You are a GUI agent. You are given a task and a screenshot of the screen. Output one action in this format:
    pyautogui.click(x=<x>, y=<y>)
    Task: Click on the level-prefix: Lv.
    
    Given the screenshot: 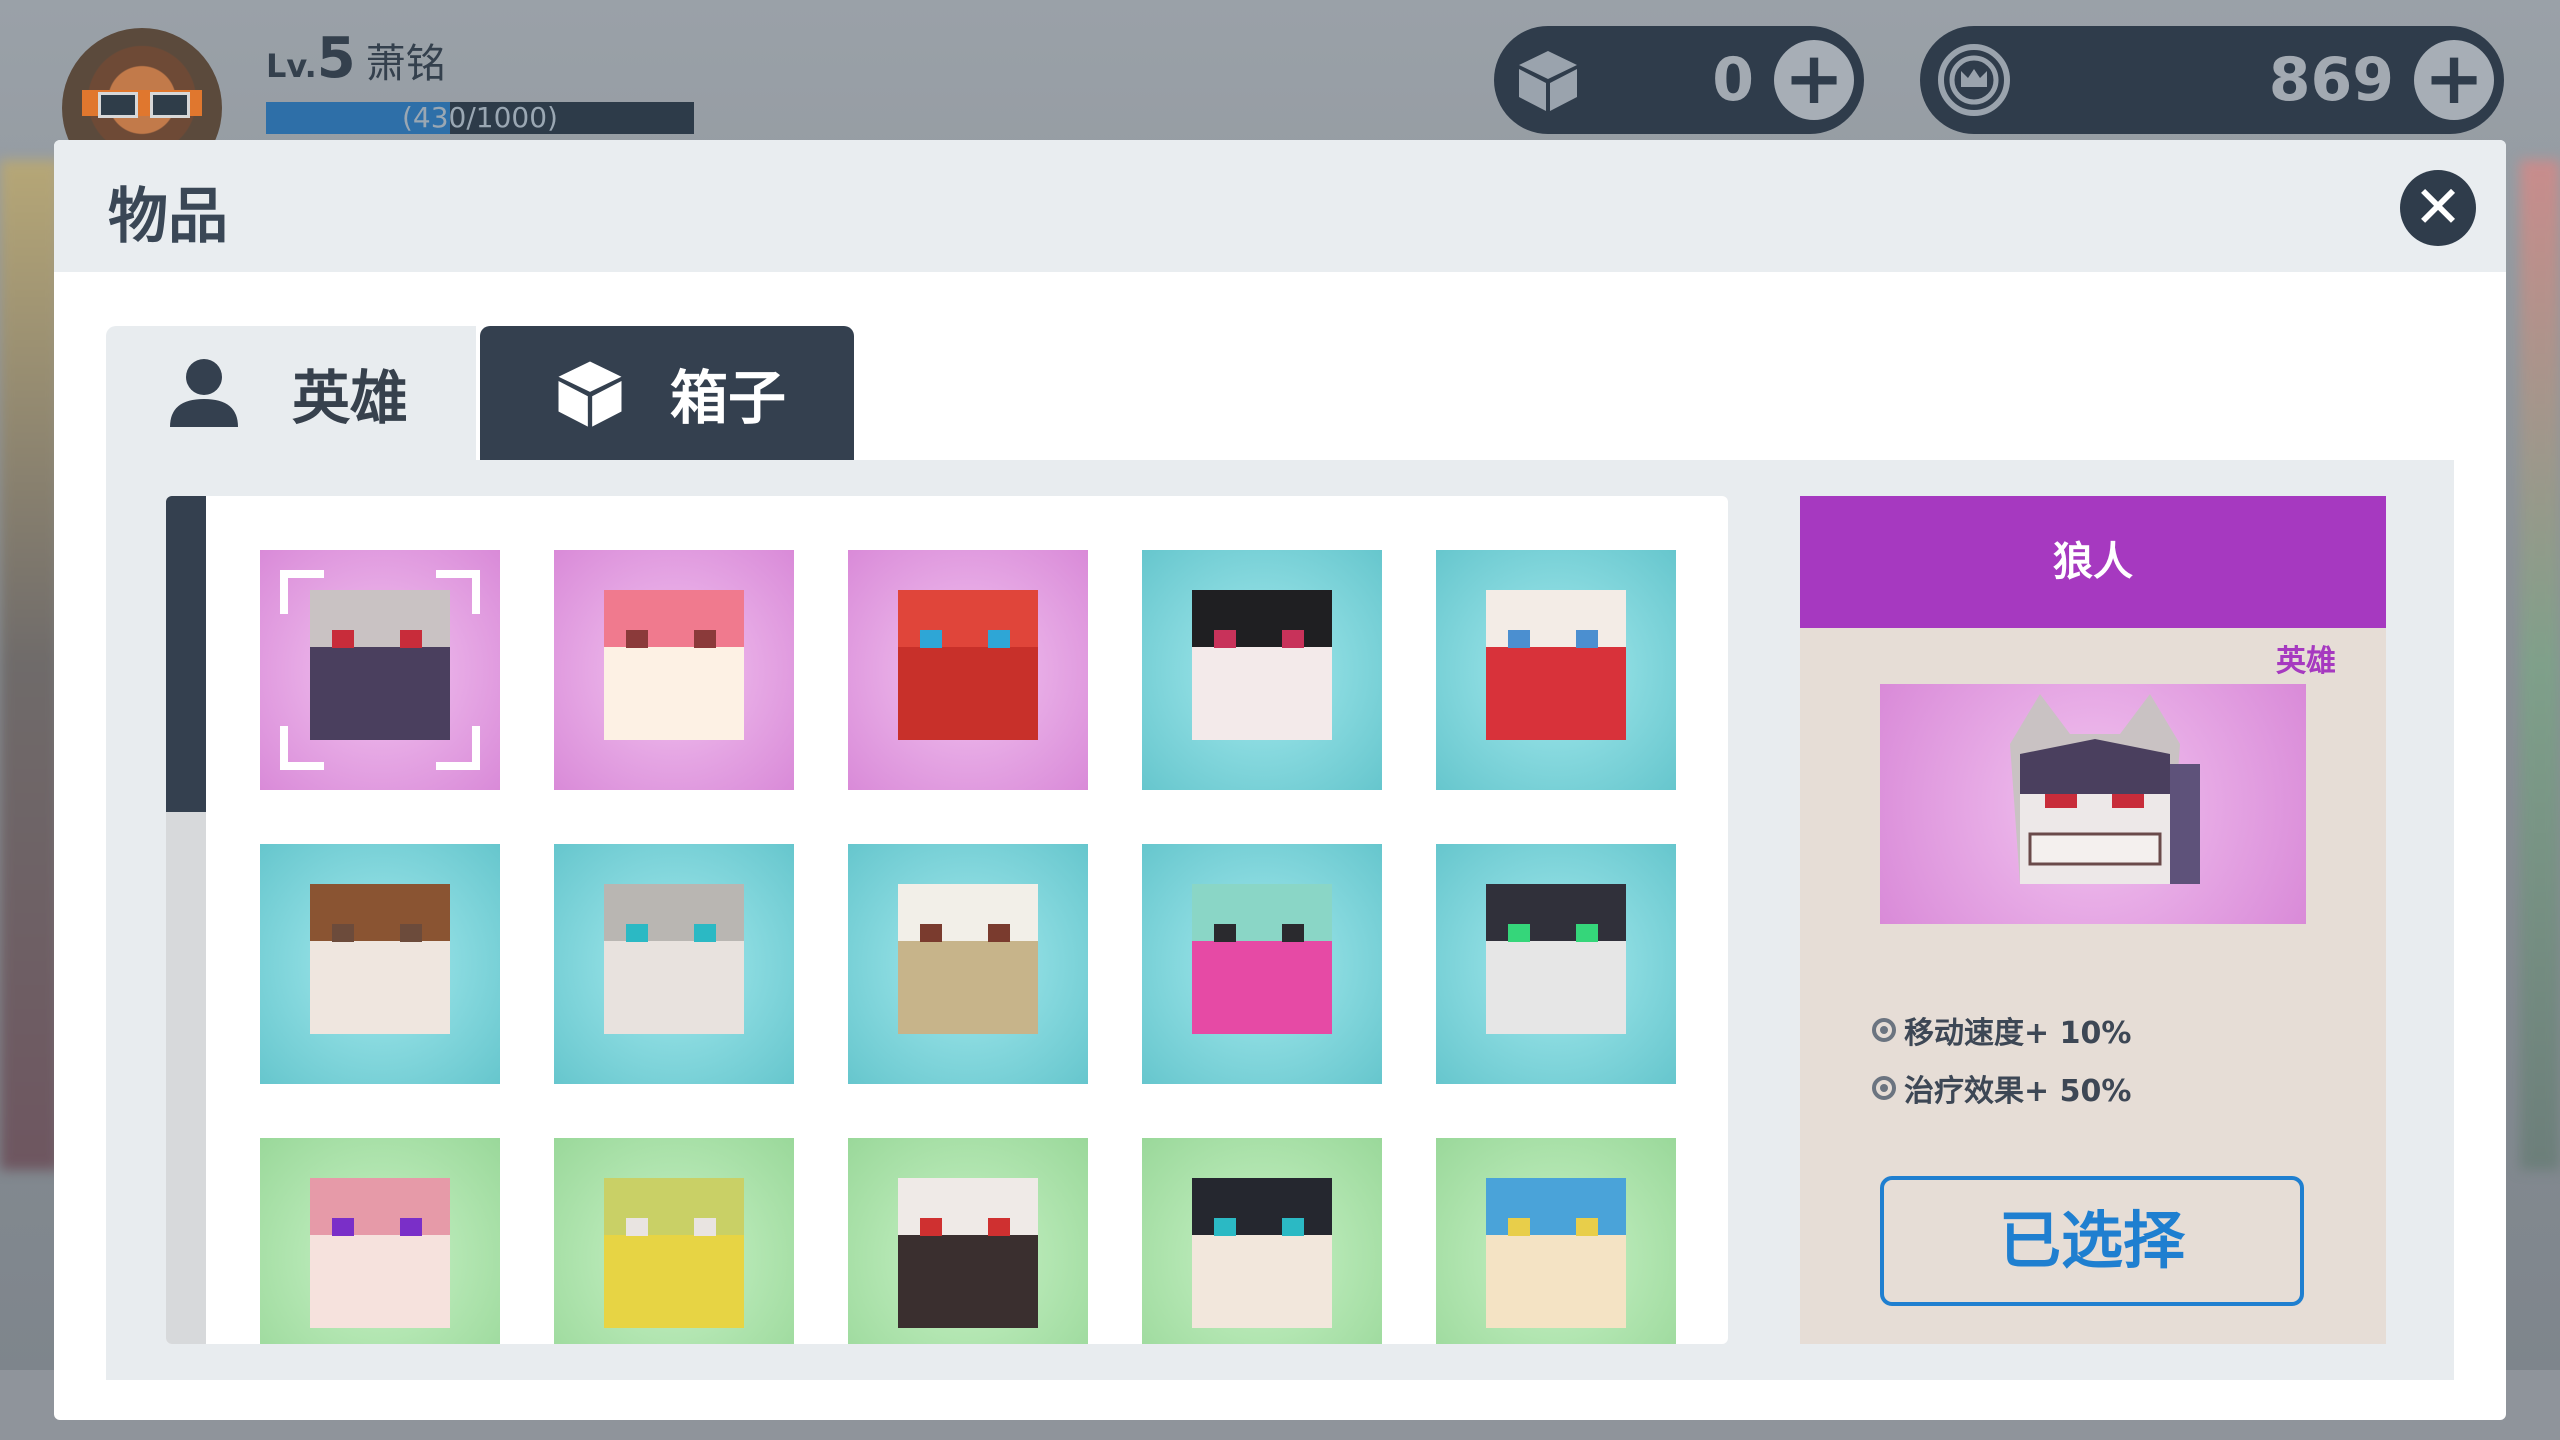 What is the action you would take?
    pyautogui.click(x=291, y=66)
    